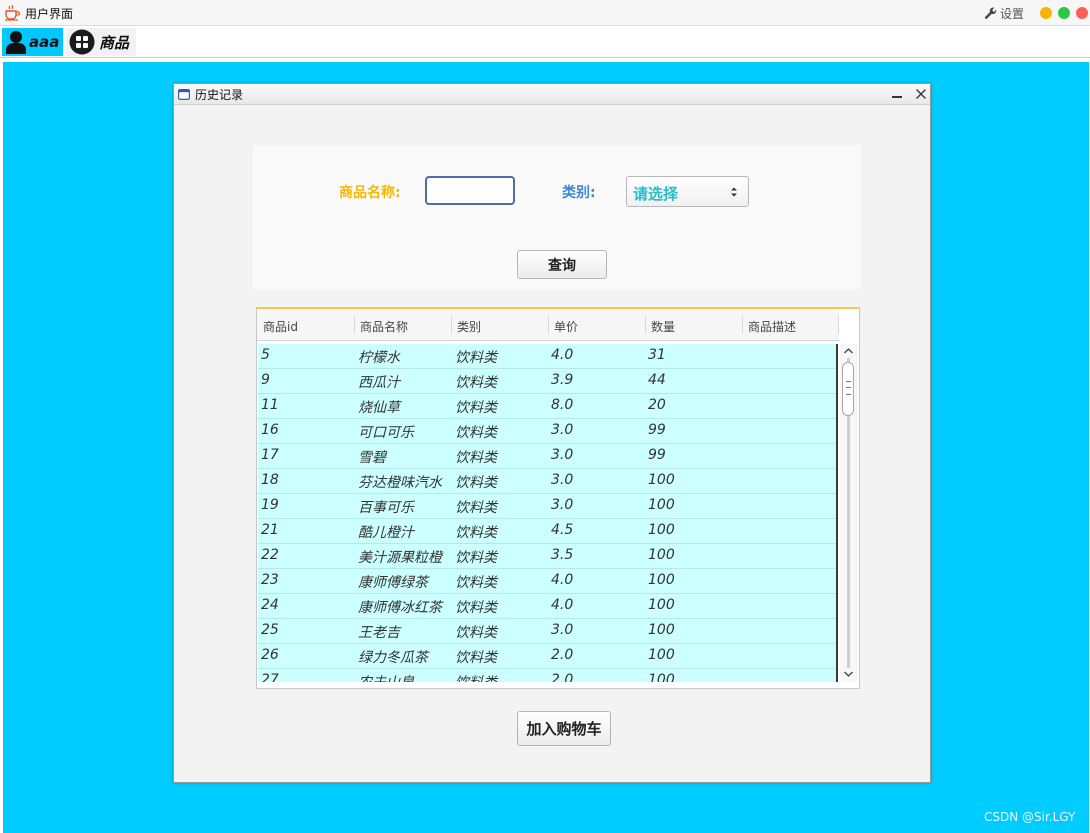 The image size is (1090, 833). Describe the element at coordinates (547, 406) in the screenshot. I see `table-row: 11 烧仙草 饮料类 8.0 20` at that location.